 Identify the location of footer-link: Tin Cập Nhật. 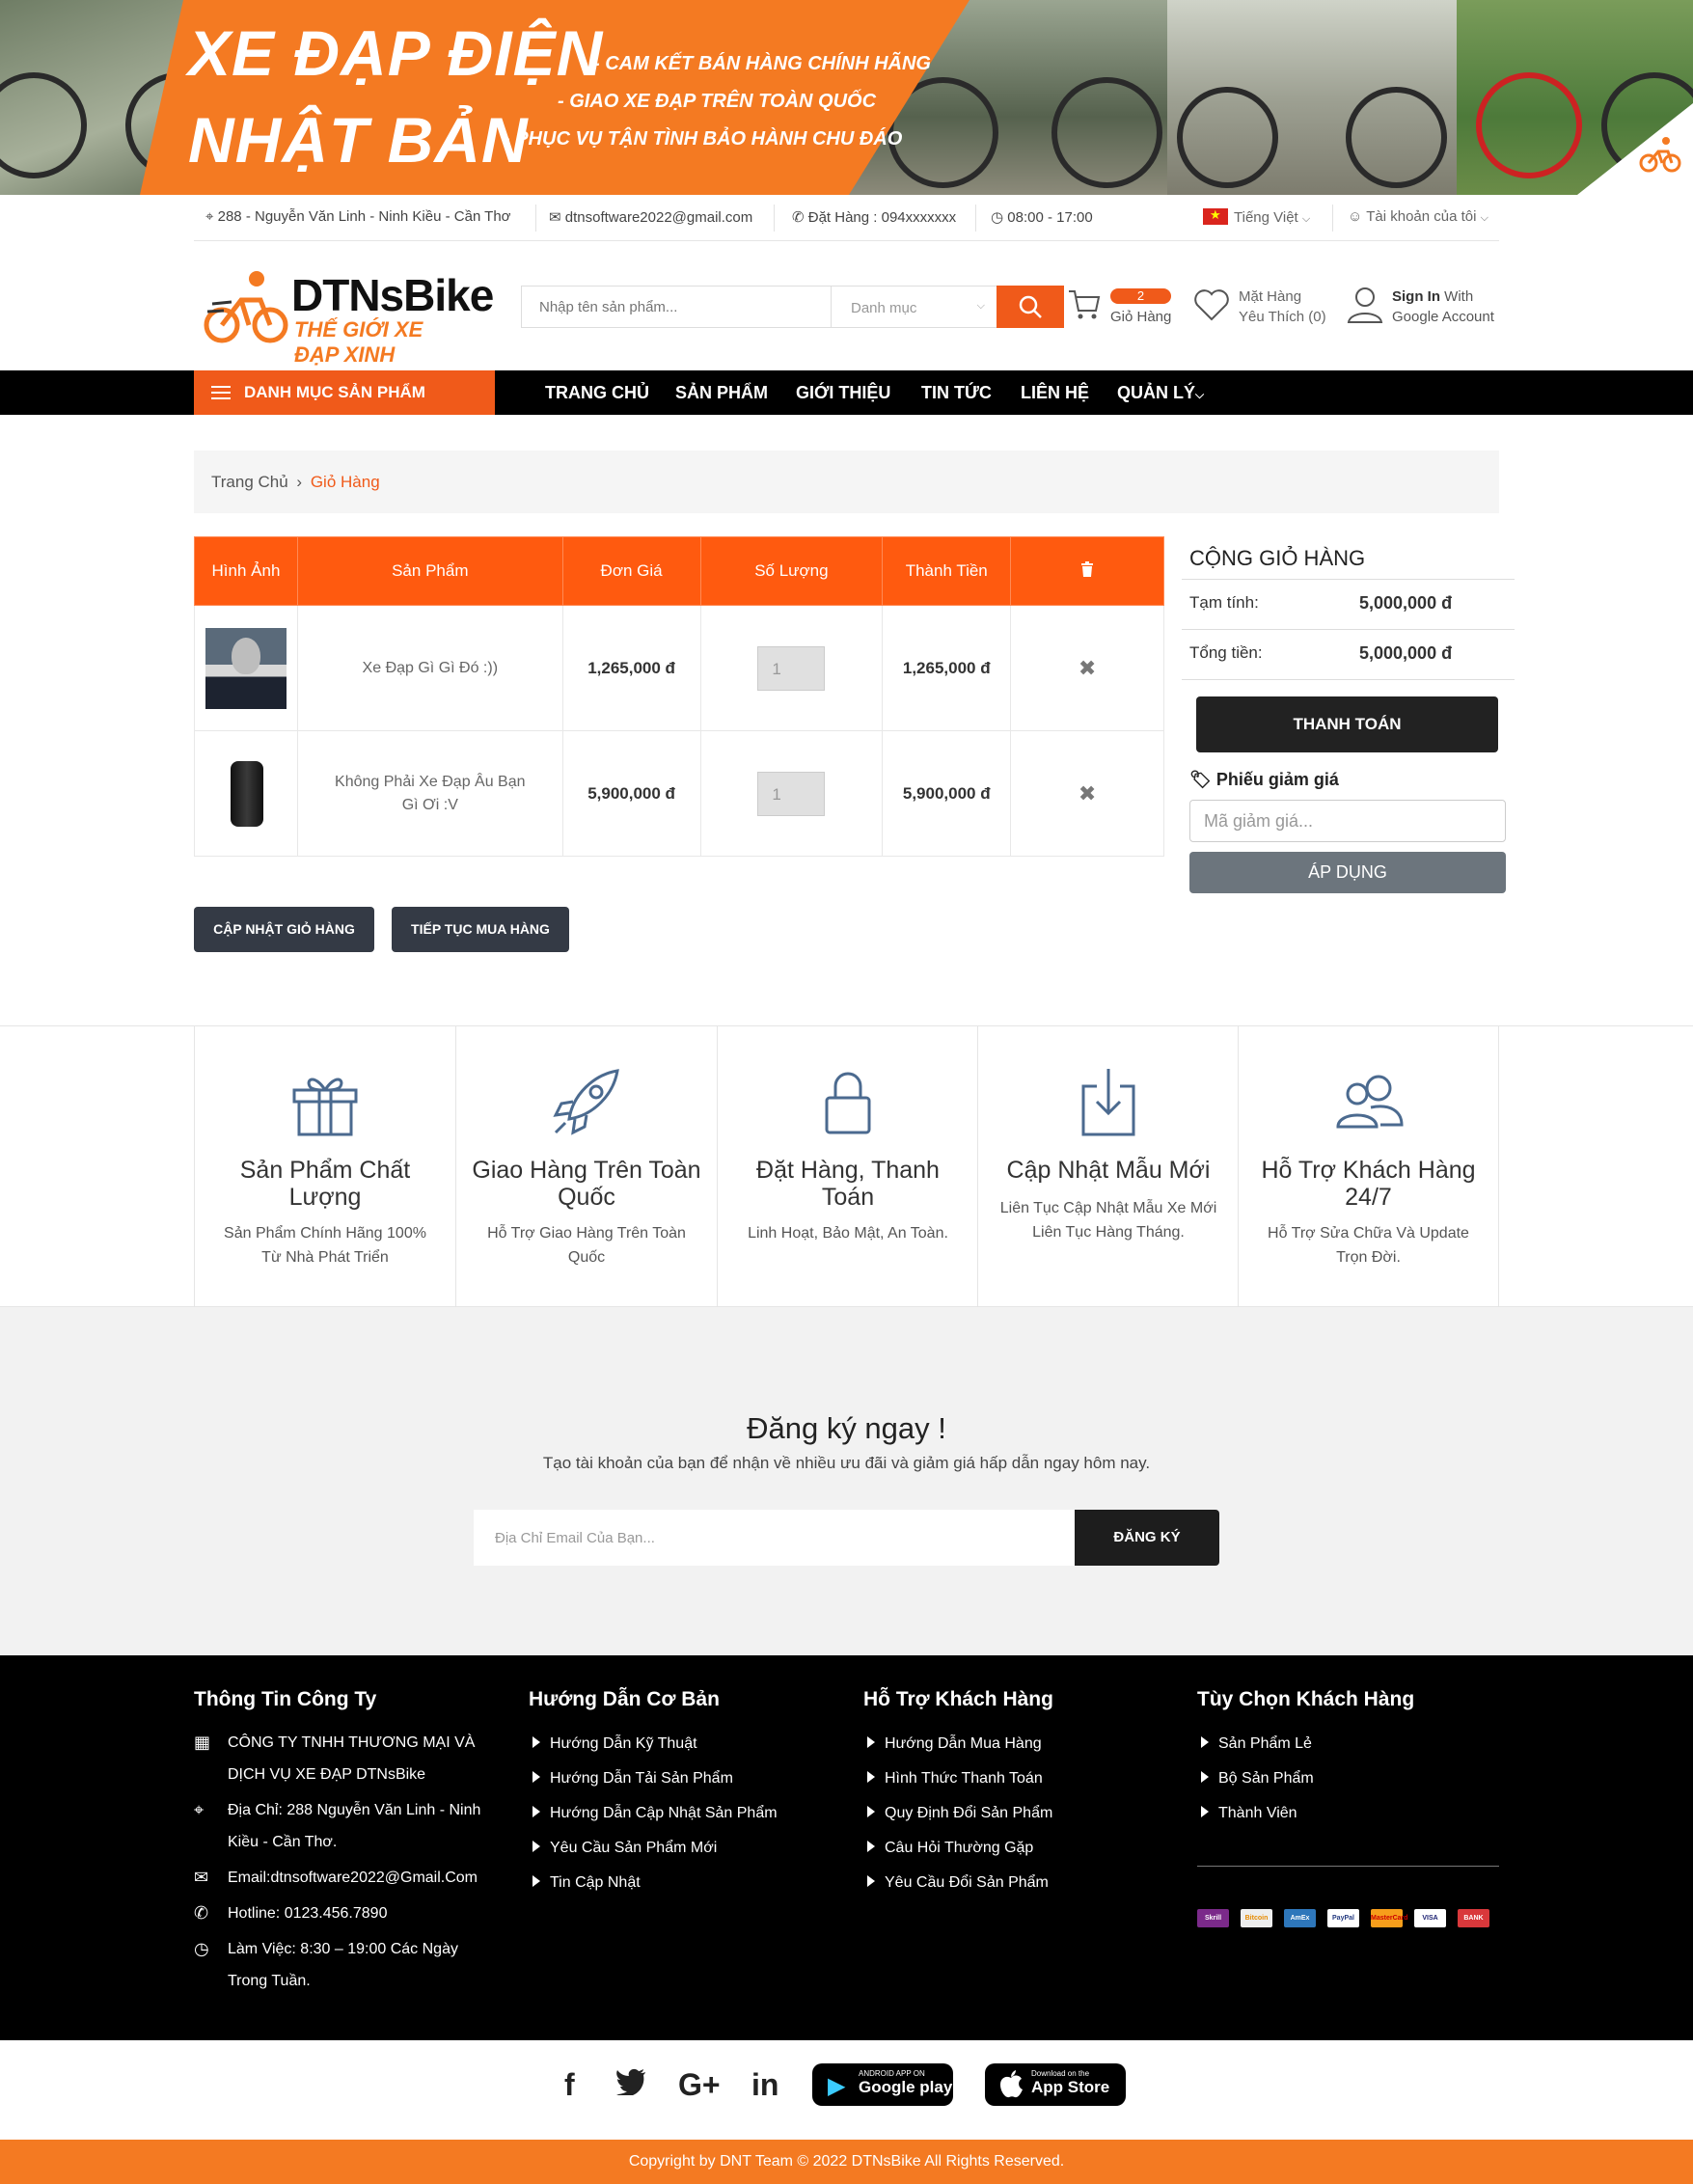
(653, 1883).